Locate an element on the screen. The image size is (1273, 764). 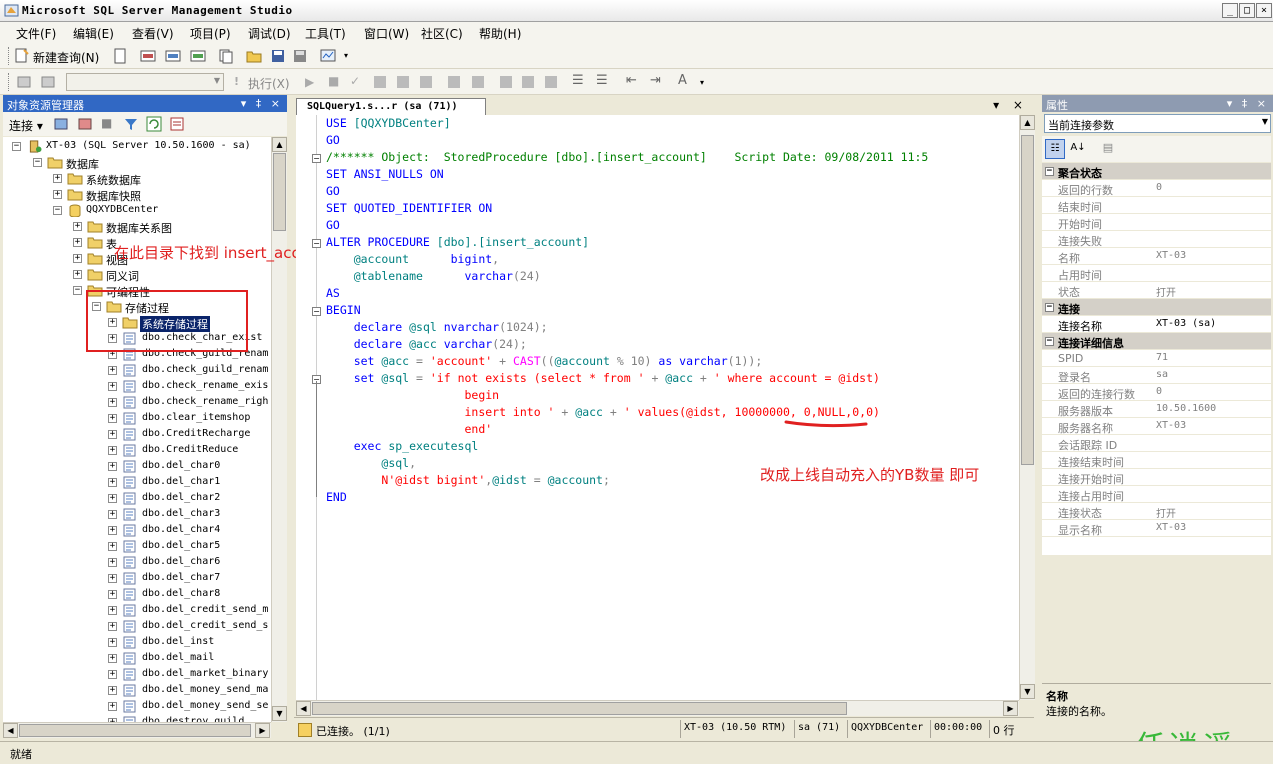
summary-icon is located at coordinates (177, 124).